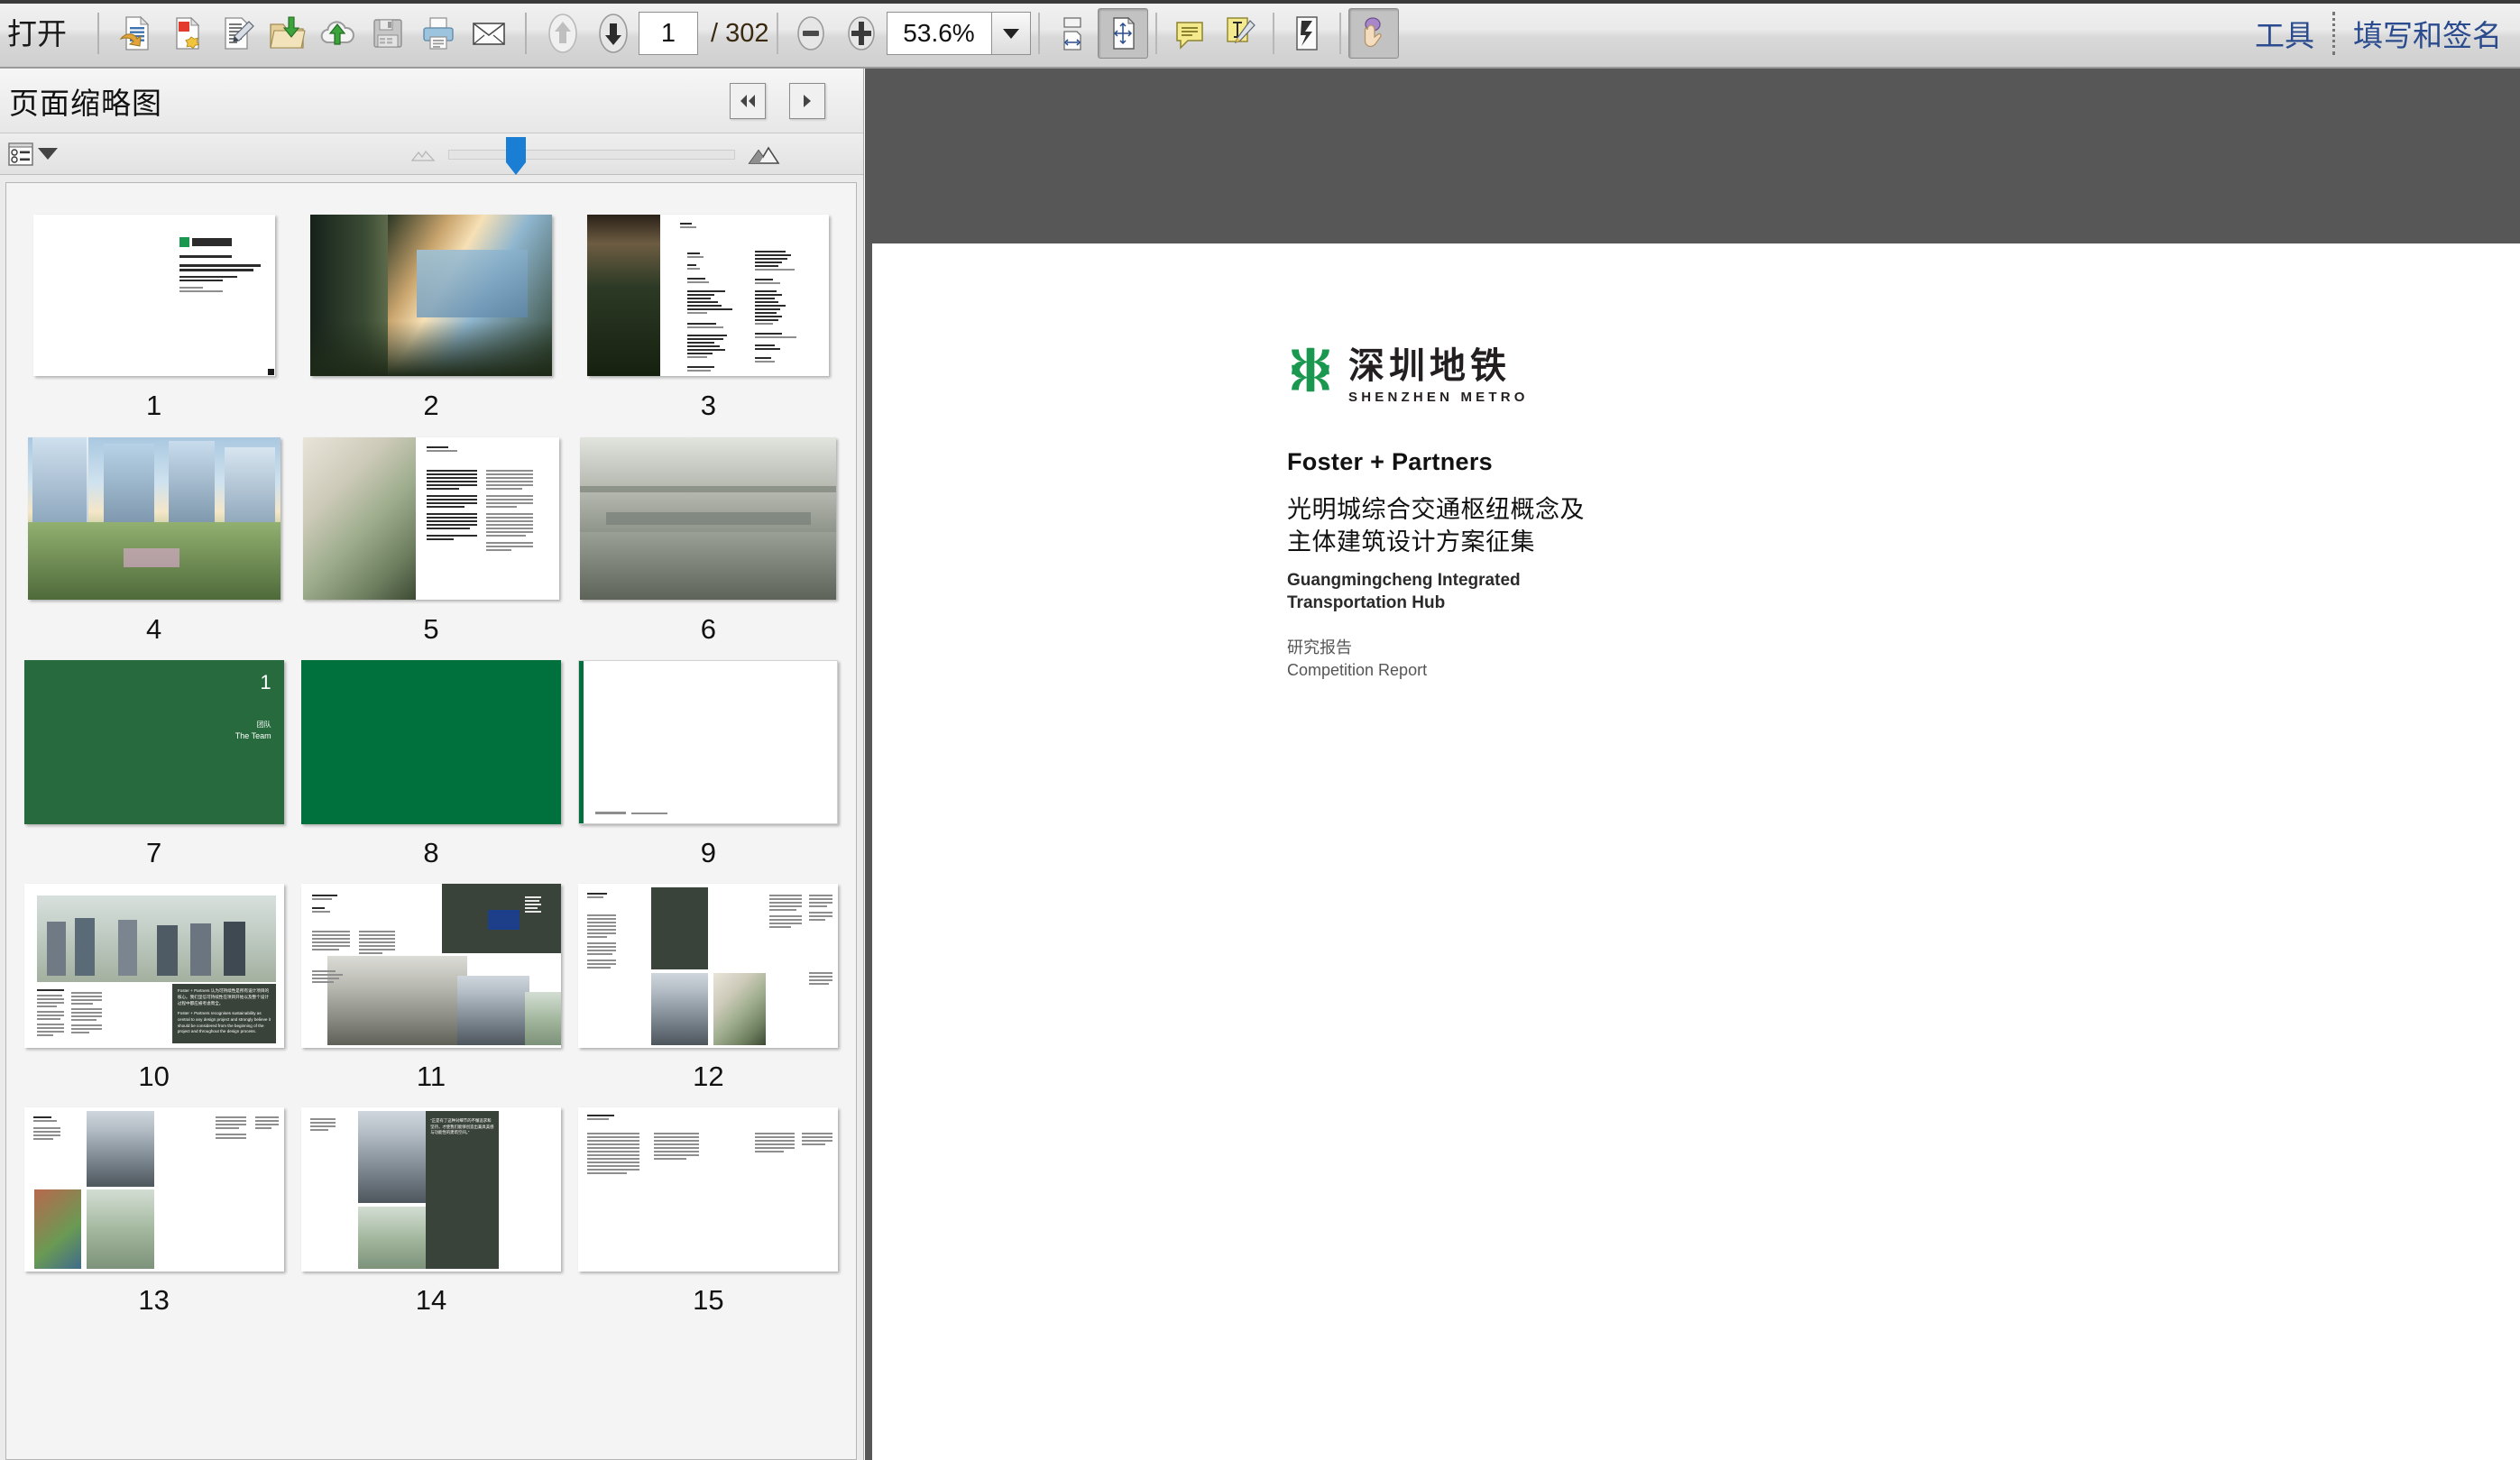  Describe the element at coordinates (154, 853) in the screenshot. I see `thumbnail-page-number: 7` at that location.